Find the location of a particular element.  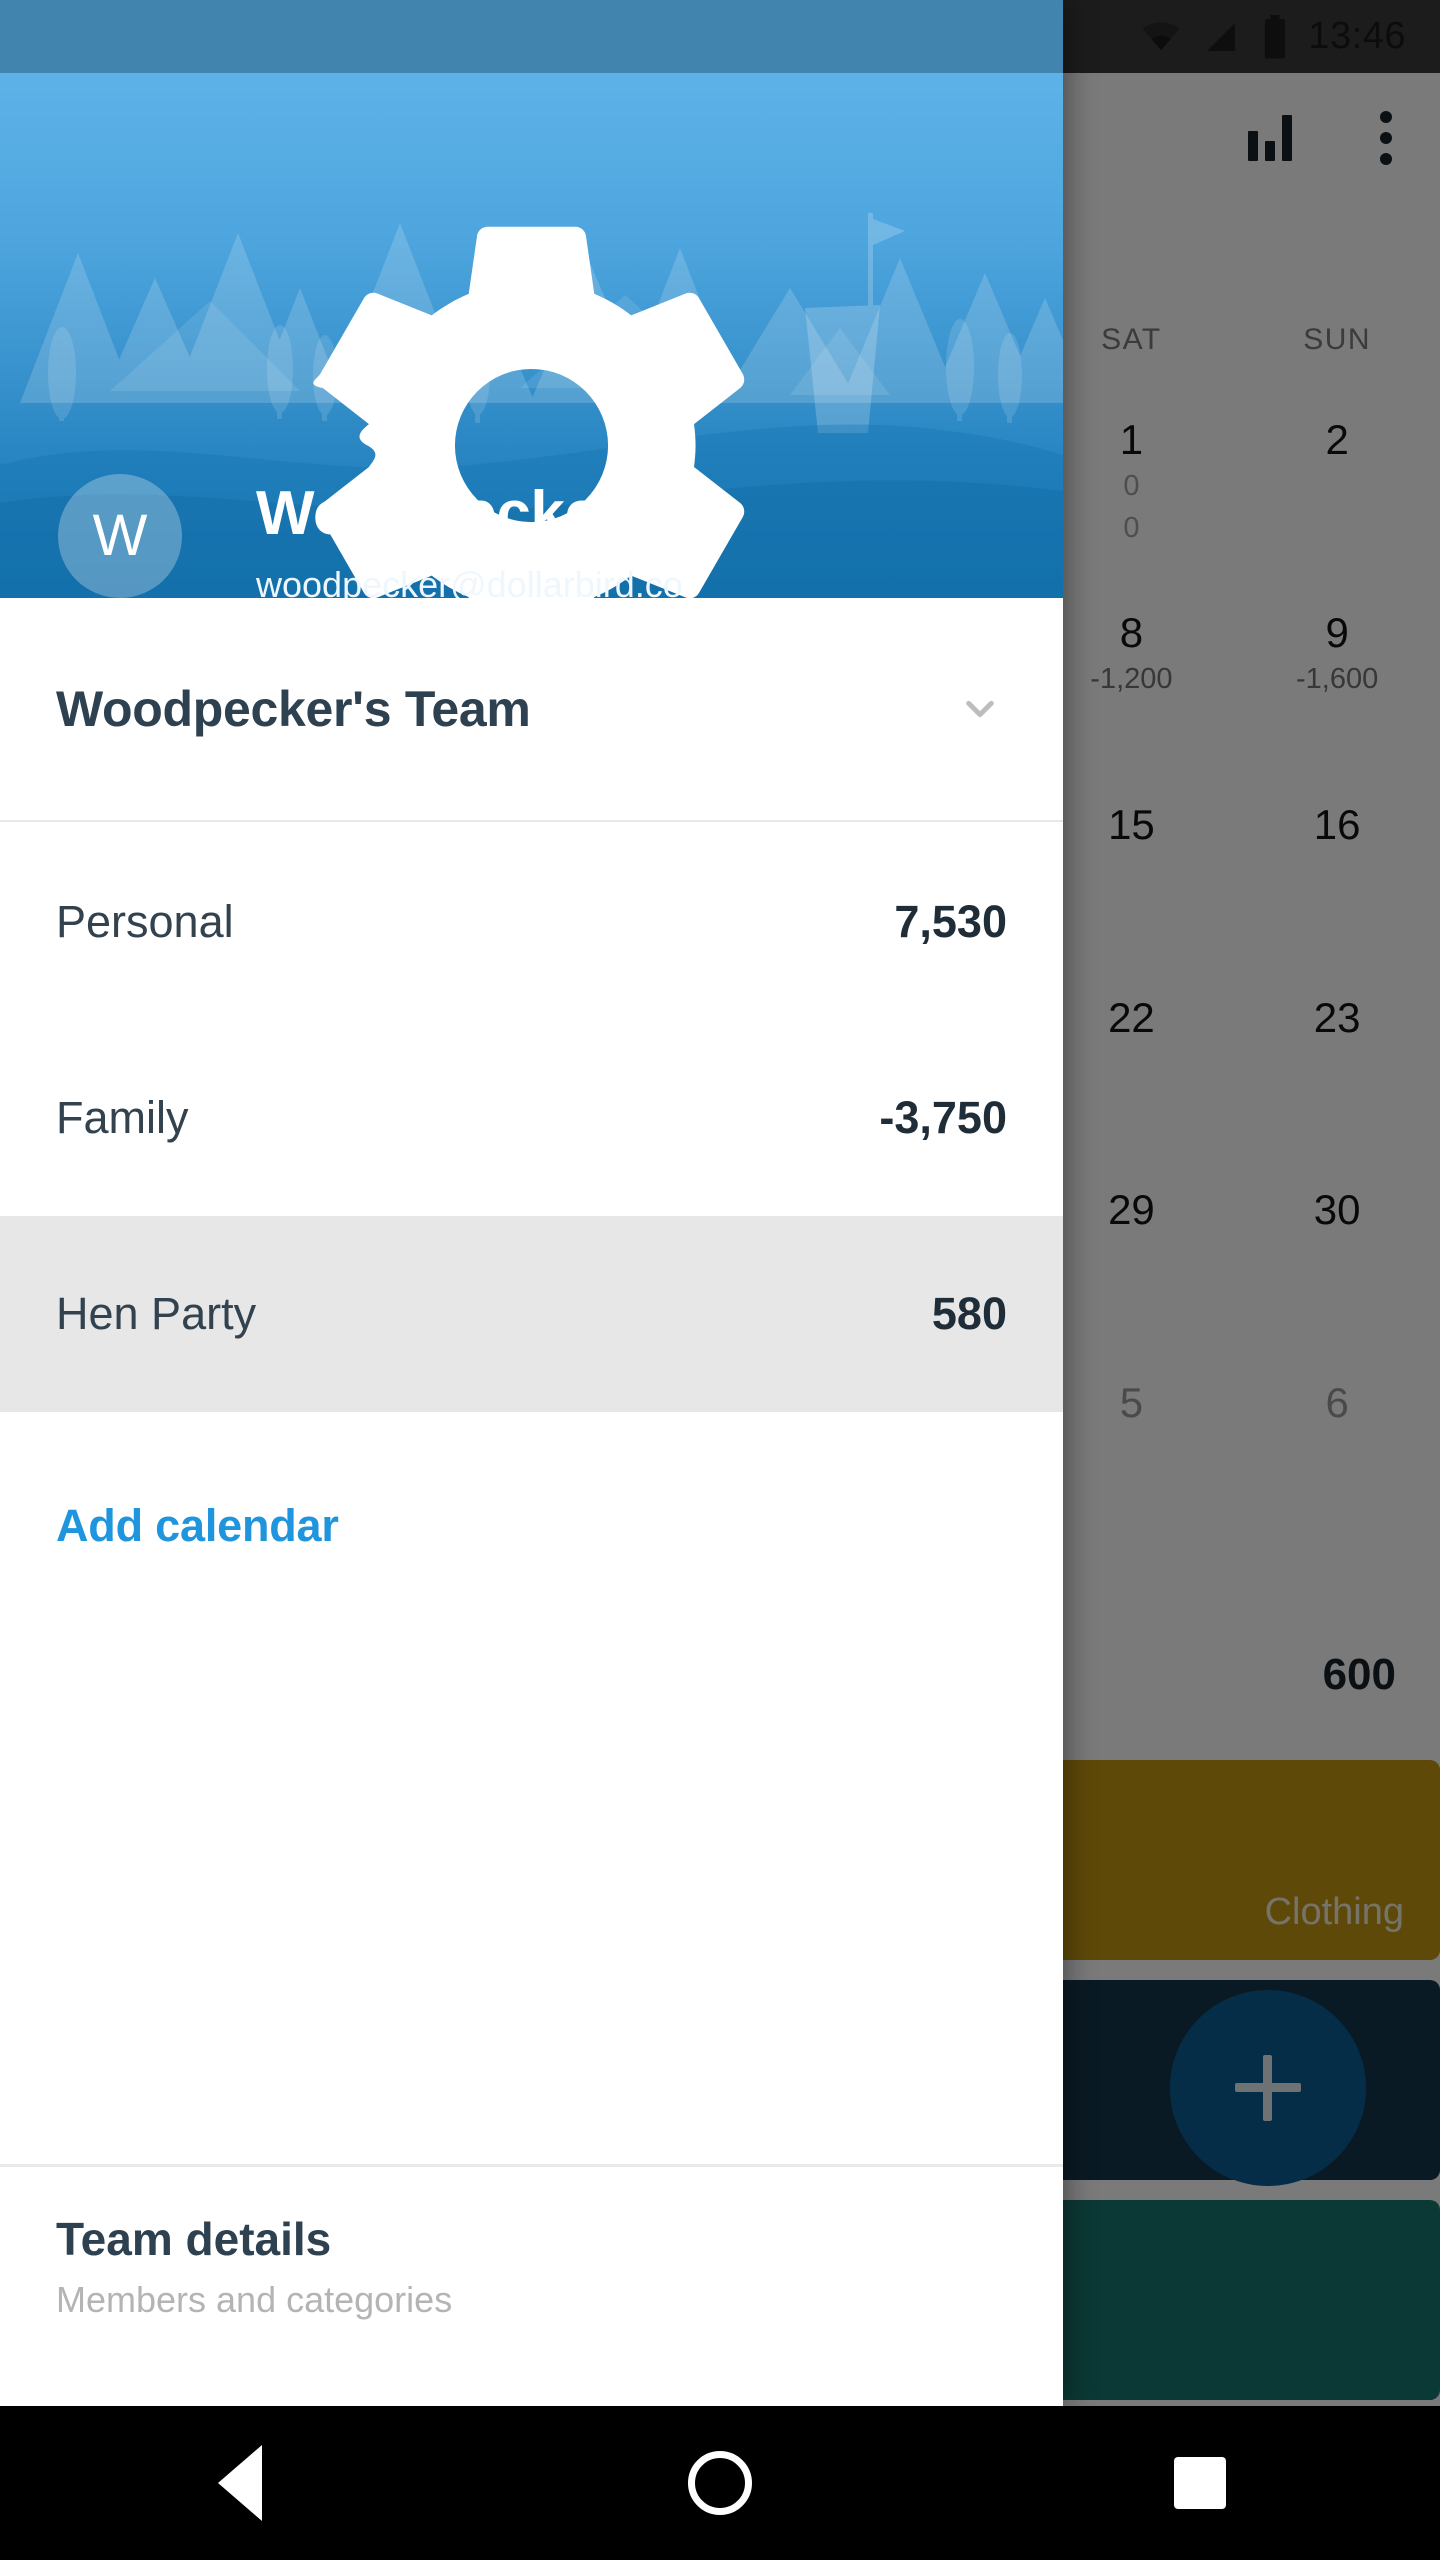

drawer-status-bar-overlay is located at coordinates (531, 36).